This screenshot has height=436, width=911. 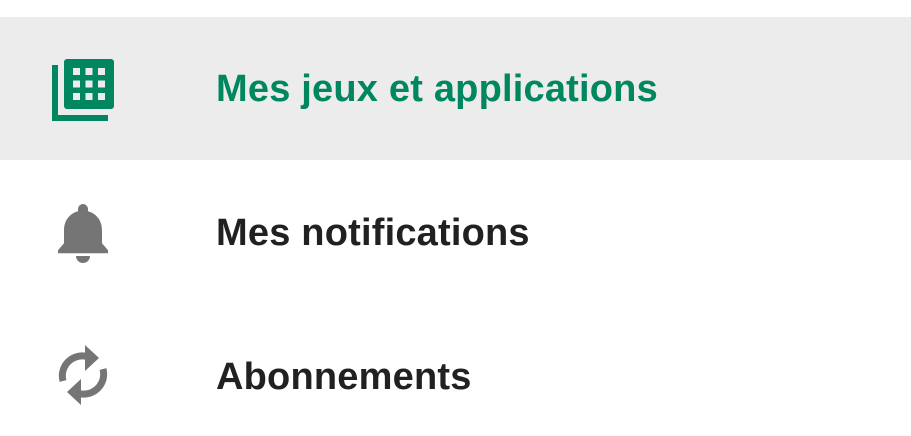 What do you see at coordinates (344, 377) in the screenshot?
I see `menu-item-label: Abonnements` at bounding box center [344, 377].